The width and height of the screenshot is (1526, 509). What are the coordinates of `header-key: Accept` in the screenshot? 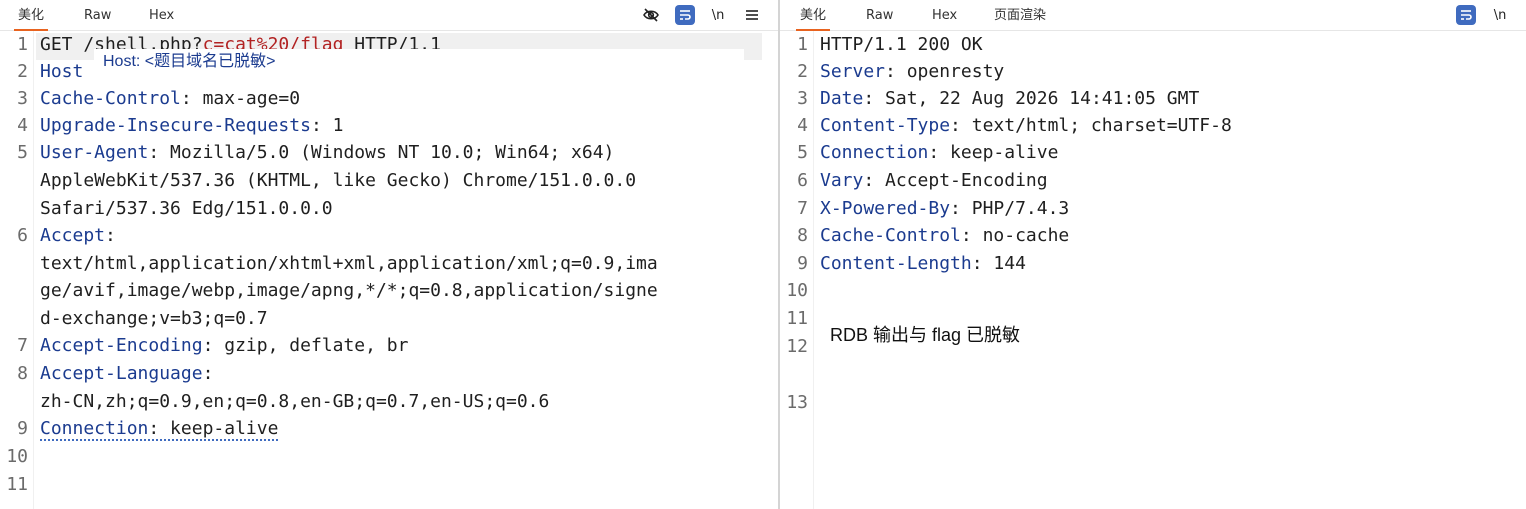 It's located at (73, 235).